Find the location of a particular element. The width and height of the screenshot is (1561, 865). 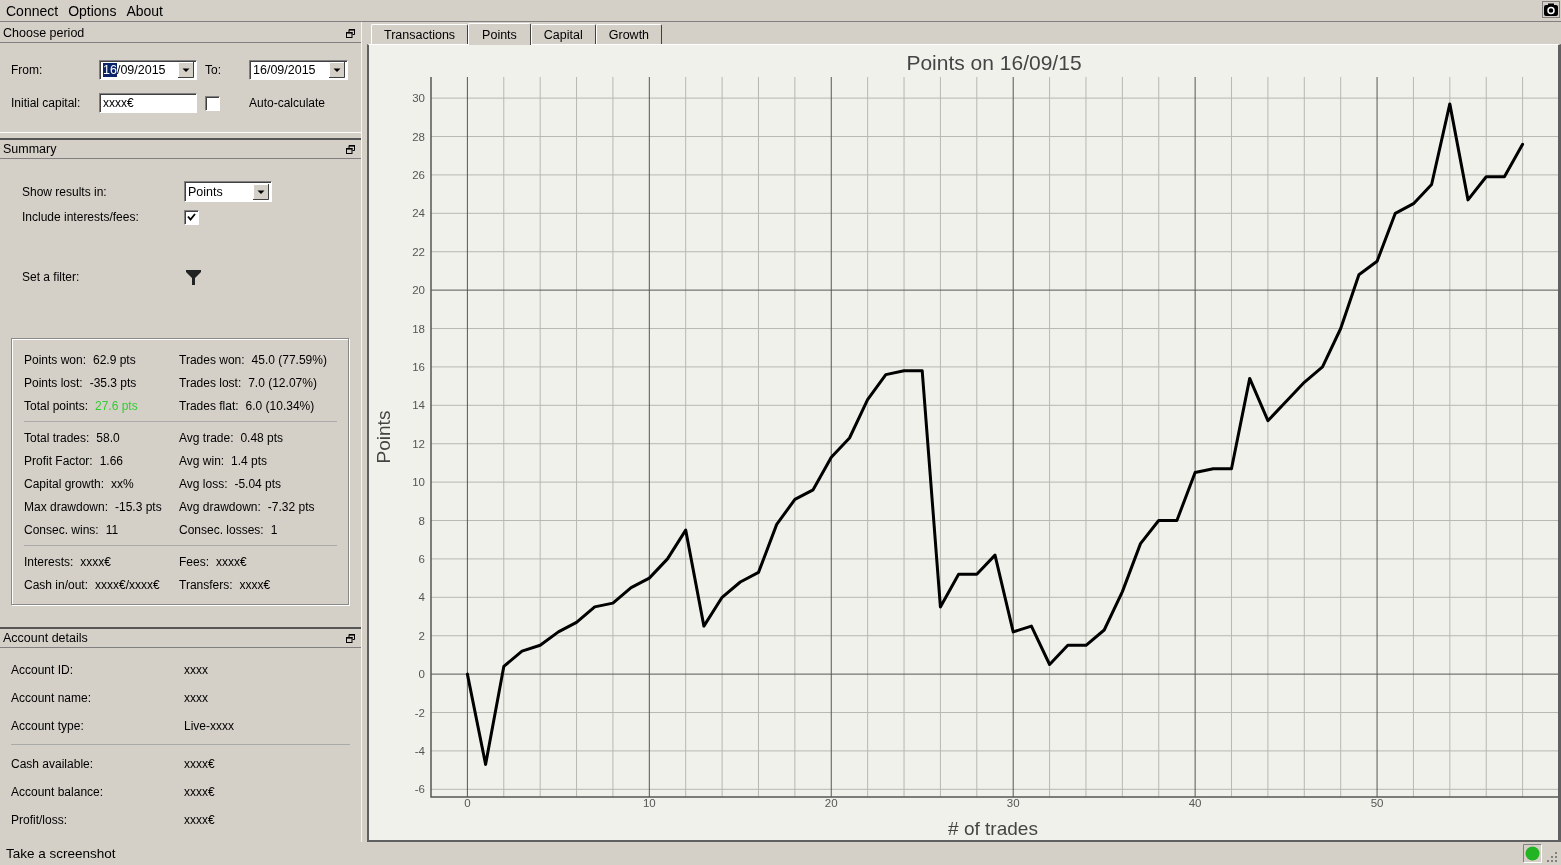

stat-label: Avg trade: is located at coordinates (206, 437).